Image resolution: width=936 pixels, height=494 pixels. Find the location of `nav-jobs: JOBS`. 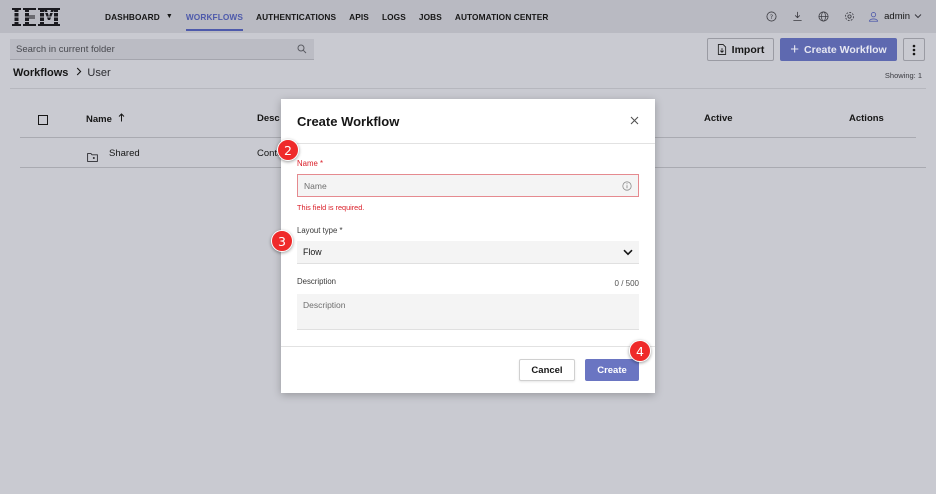

nav-jobs: JOBS is located at coordinates (430, 16).